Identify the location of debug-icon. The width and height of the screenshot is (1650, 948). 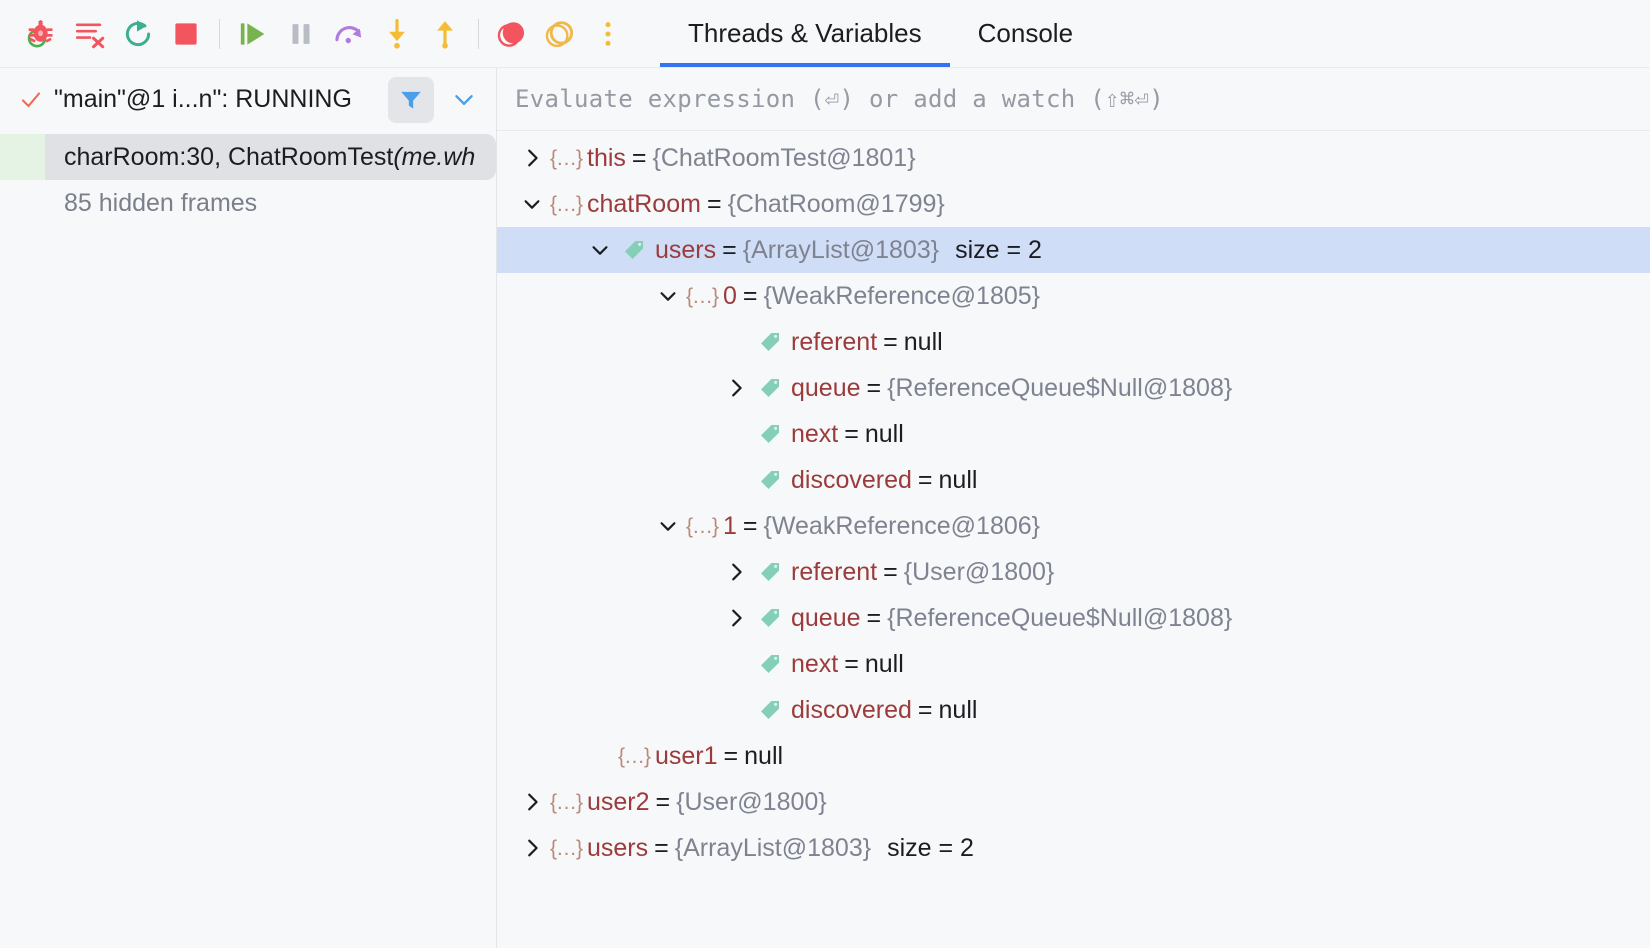
(42, 34).